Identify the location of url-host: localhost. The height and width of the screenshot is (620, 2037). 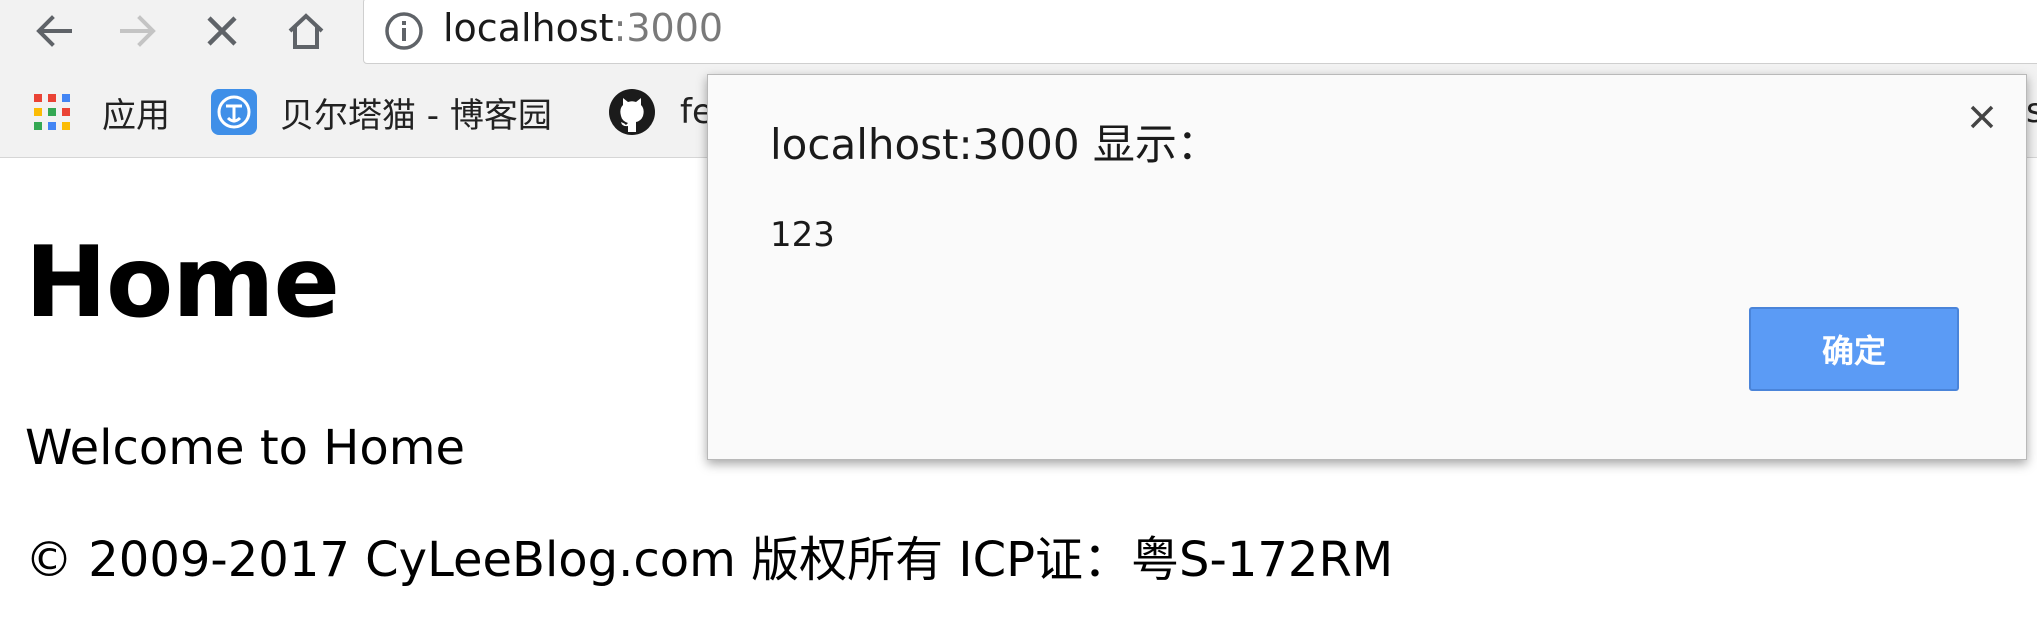
(528, 28).